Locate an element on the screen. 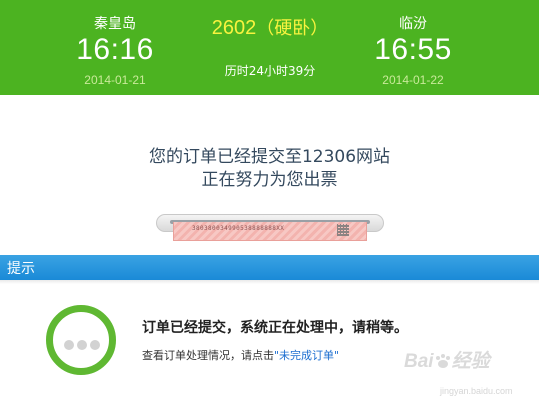  watermark-logo-suffix: 经验 is located at coordinates (470, 361).